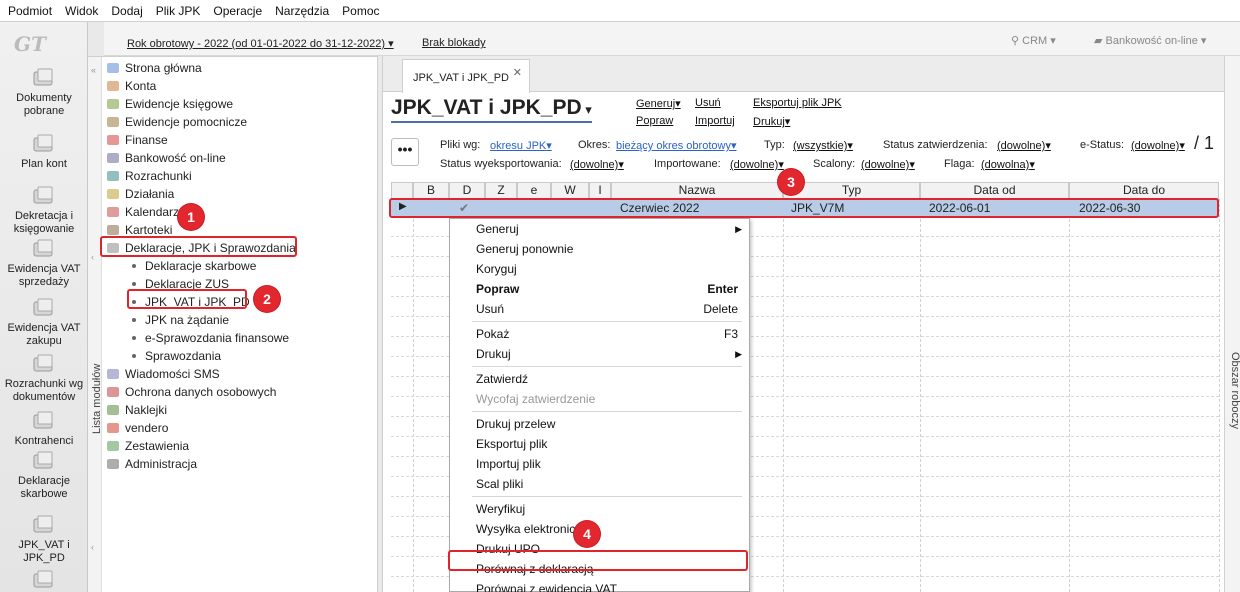 The image size is (1240, 592). Describe the element at coordinates (600, 354) in the screenshot. I see `context-menu-item: Drukuj ▶` at that location.